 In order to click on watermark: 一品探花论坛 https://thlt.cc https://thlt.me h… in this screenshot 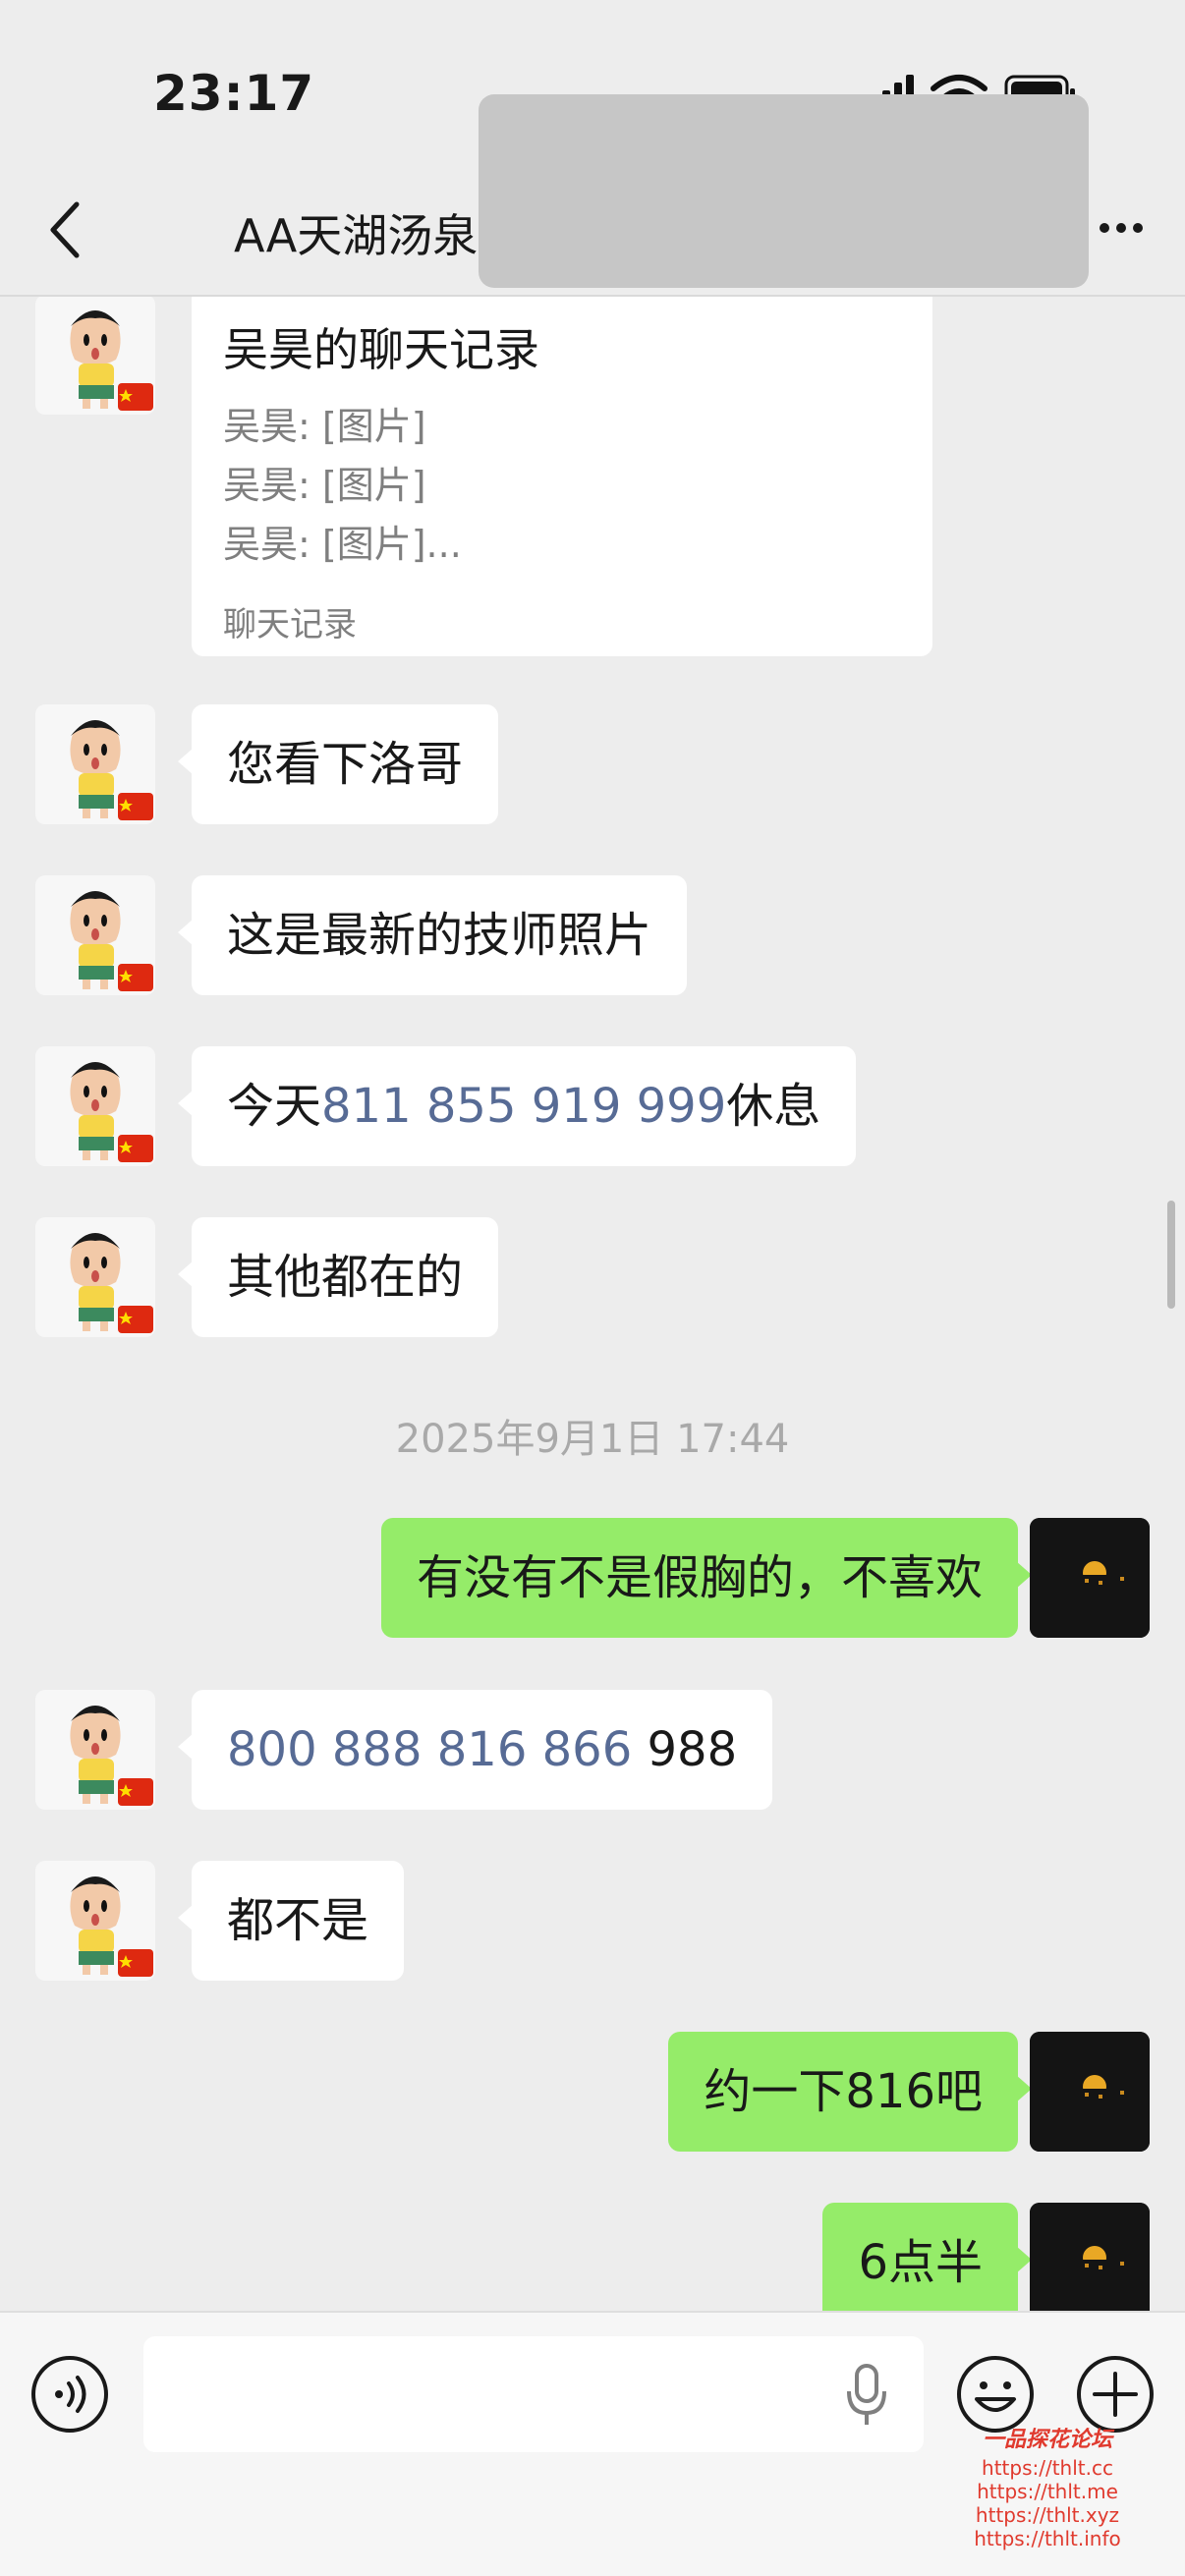, I will do `click(1048, 2486)`.